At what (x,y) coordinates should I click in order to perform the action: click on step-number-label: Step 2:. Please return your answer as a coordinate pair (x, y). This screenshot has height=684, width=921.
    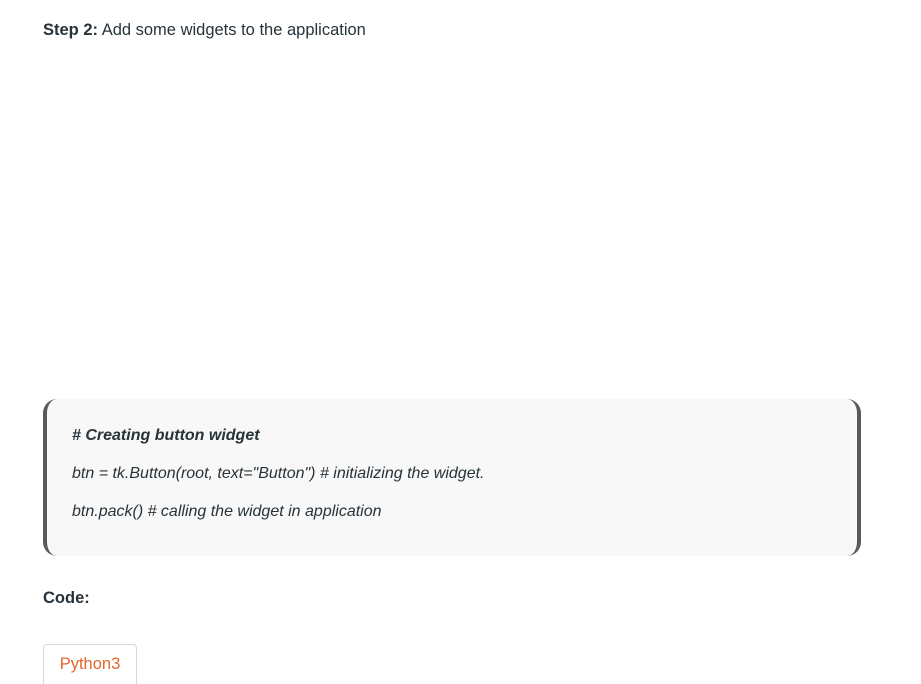
    Looking at the image, I should click on (71, 30).